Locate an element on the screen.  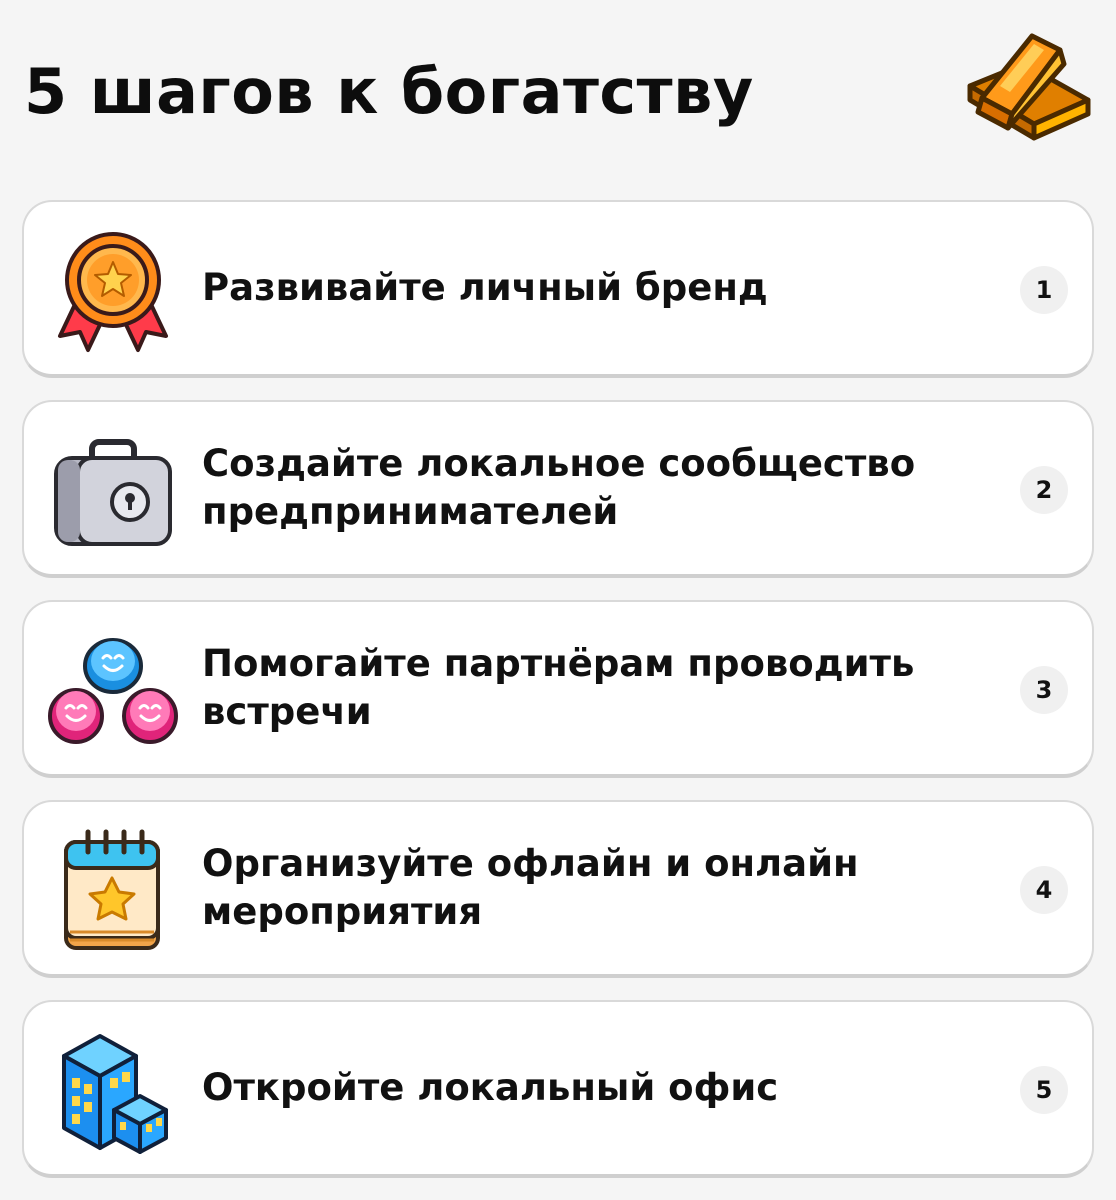
briefcase-icon is located at coordinates (113, 491).